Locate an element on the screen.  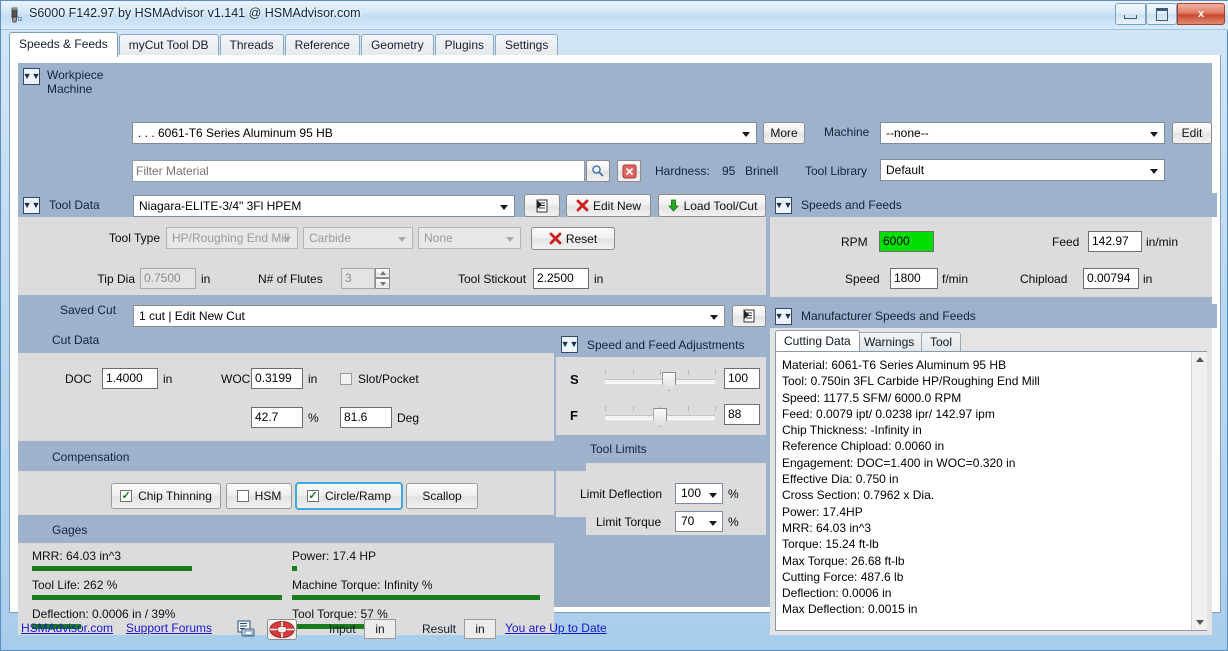
edit-new-tool-button: Edit New is located at coordinates (608, 205).